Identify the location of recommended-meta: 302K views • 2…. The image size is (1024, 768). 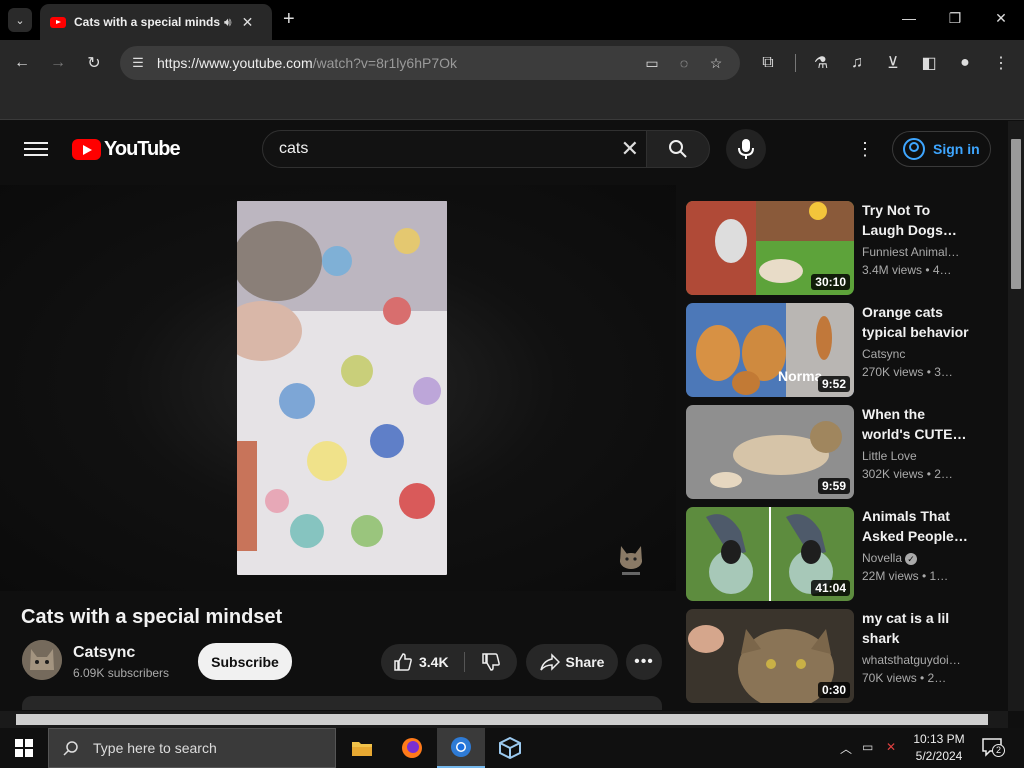
(907, 474).